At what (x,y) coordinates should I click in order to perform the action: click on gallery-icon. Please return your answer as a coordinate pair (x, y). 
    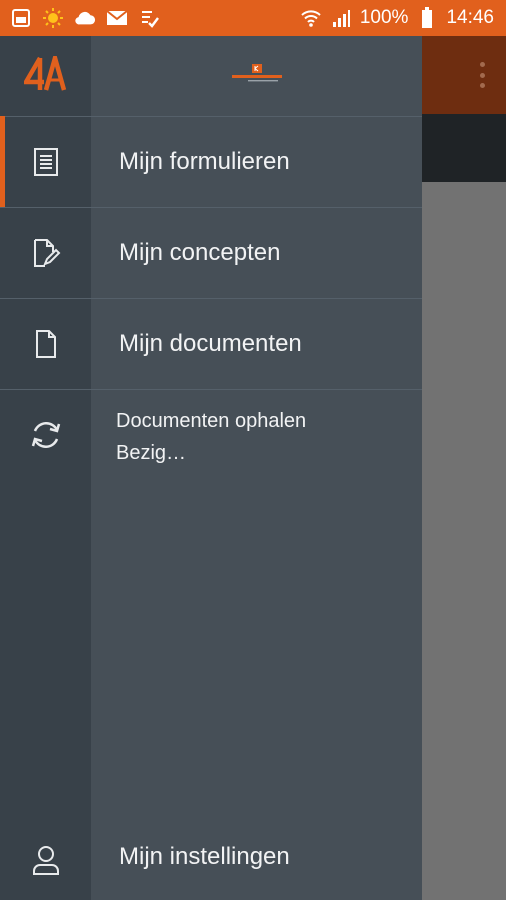
    Looking at the image, I should click on (21, 18).